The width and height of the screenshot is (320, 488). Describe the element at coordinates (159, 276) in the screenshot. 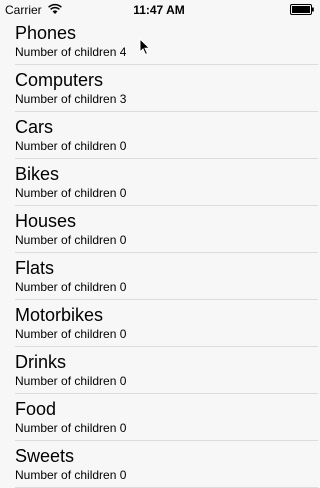

I see `list-item: Flats Number of children 0` at that location.